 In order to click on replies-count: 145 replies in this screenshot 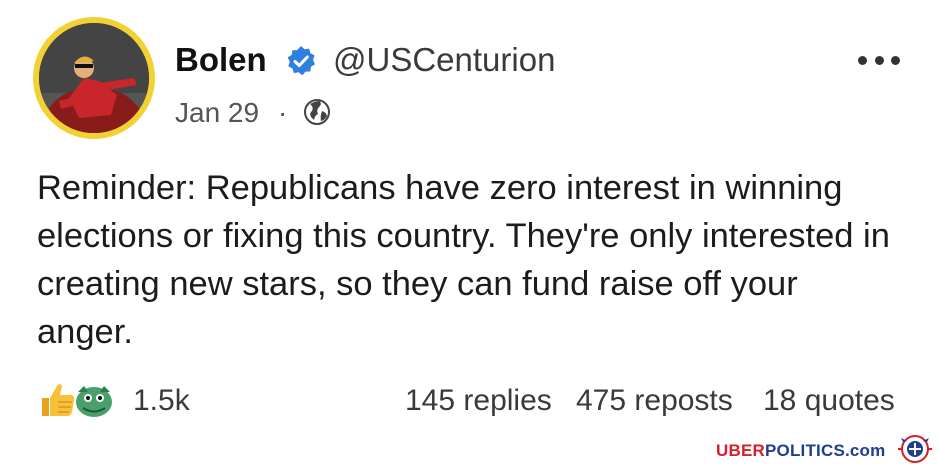, I will do `click(478, 401)`.